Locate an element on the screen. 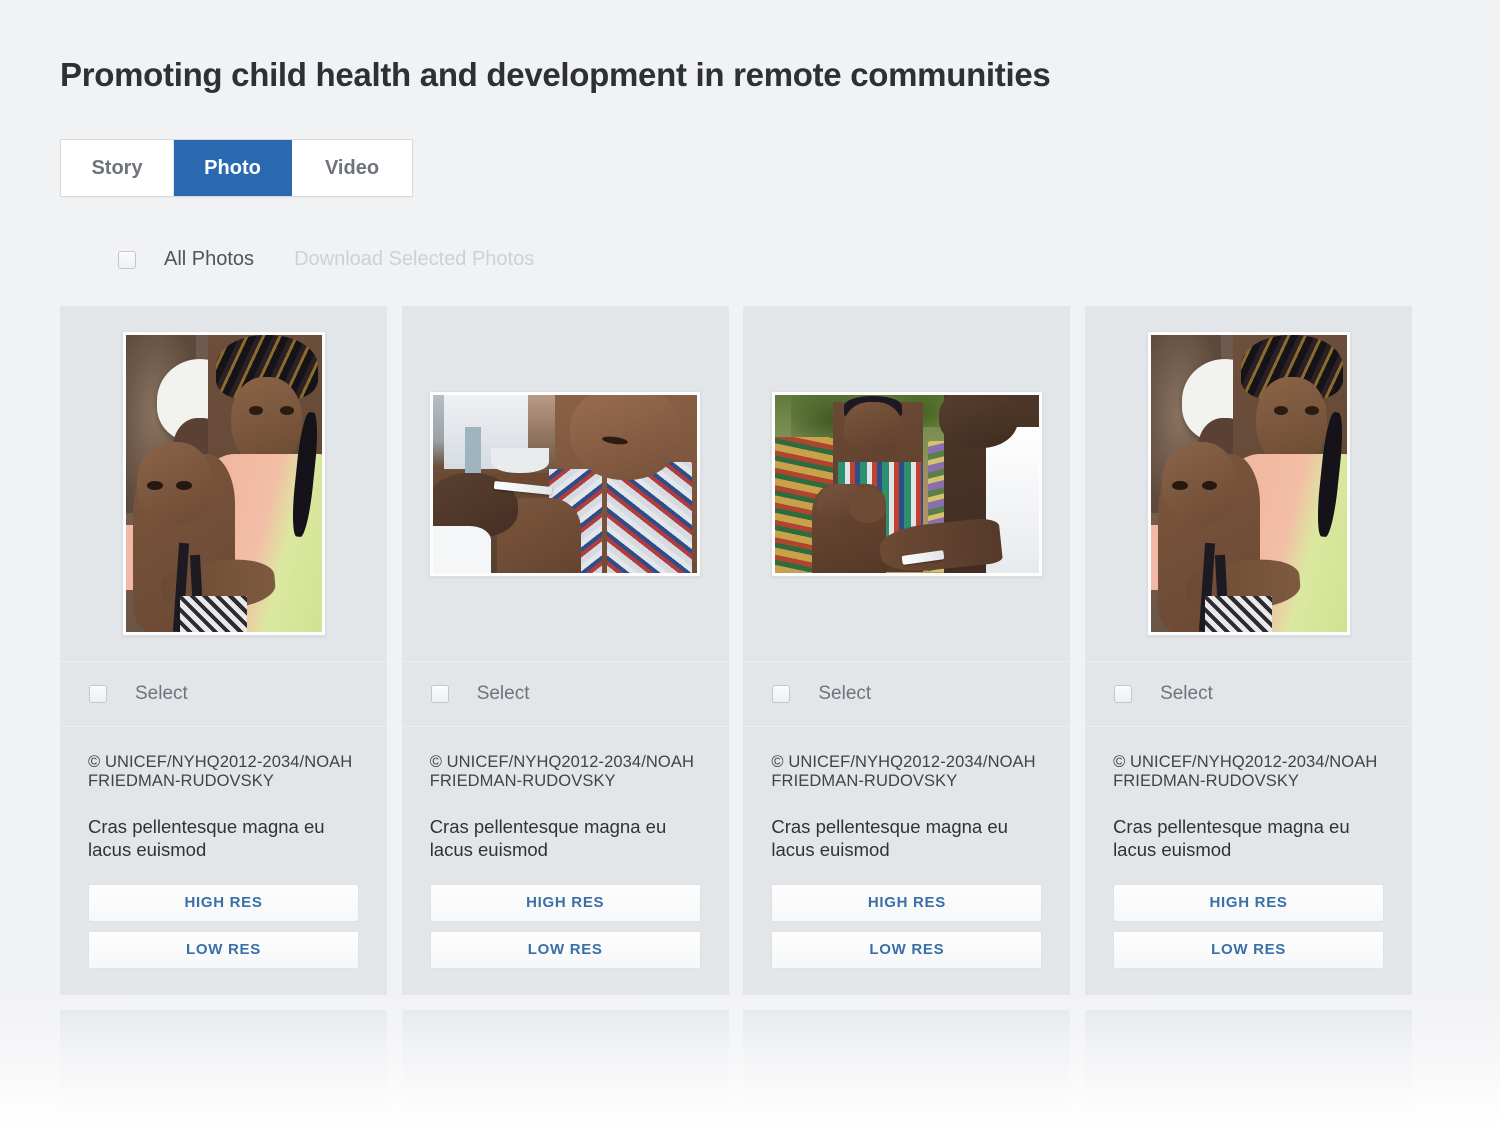 This screenshot has height=1126, width=1500. gallery-toolbar: All Photos Download Selected Photos is located at coordinates (326, 259).